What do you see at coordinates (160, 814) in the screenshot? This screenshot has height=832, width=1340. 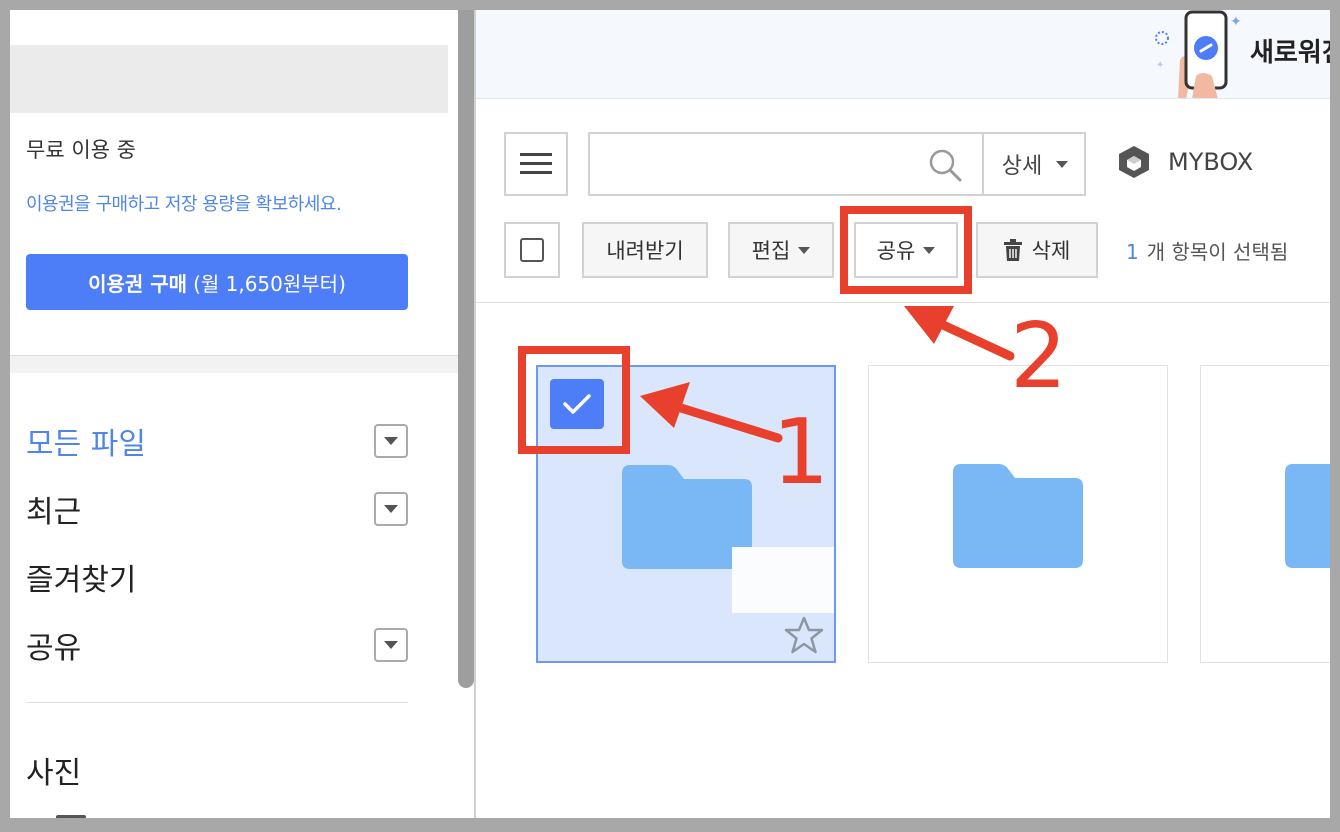 I see `sidebar-item-label: 모든 사진` at bounding box center [160, 814].